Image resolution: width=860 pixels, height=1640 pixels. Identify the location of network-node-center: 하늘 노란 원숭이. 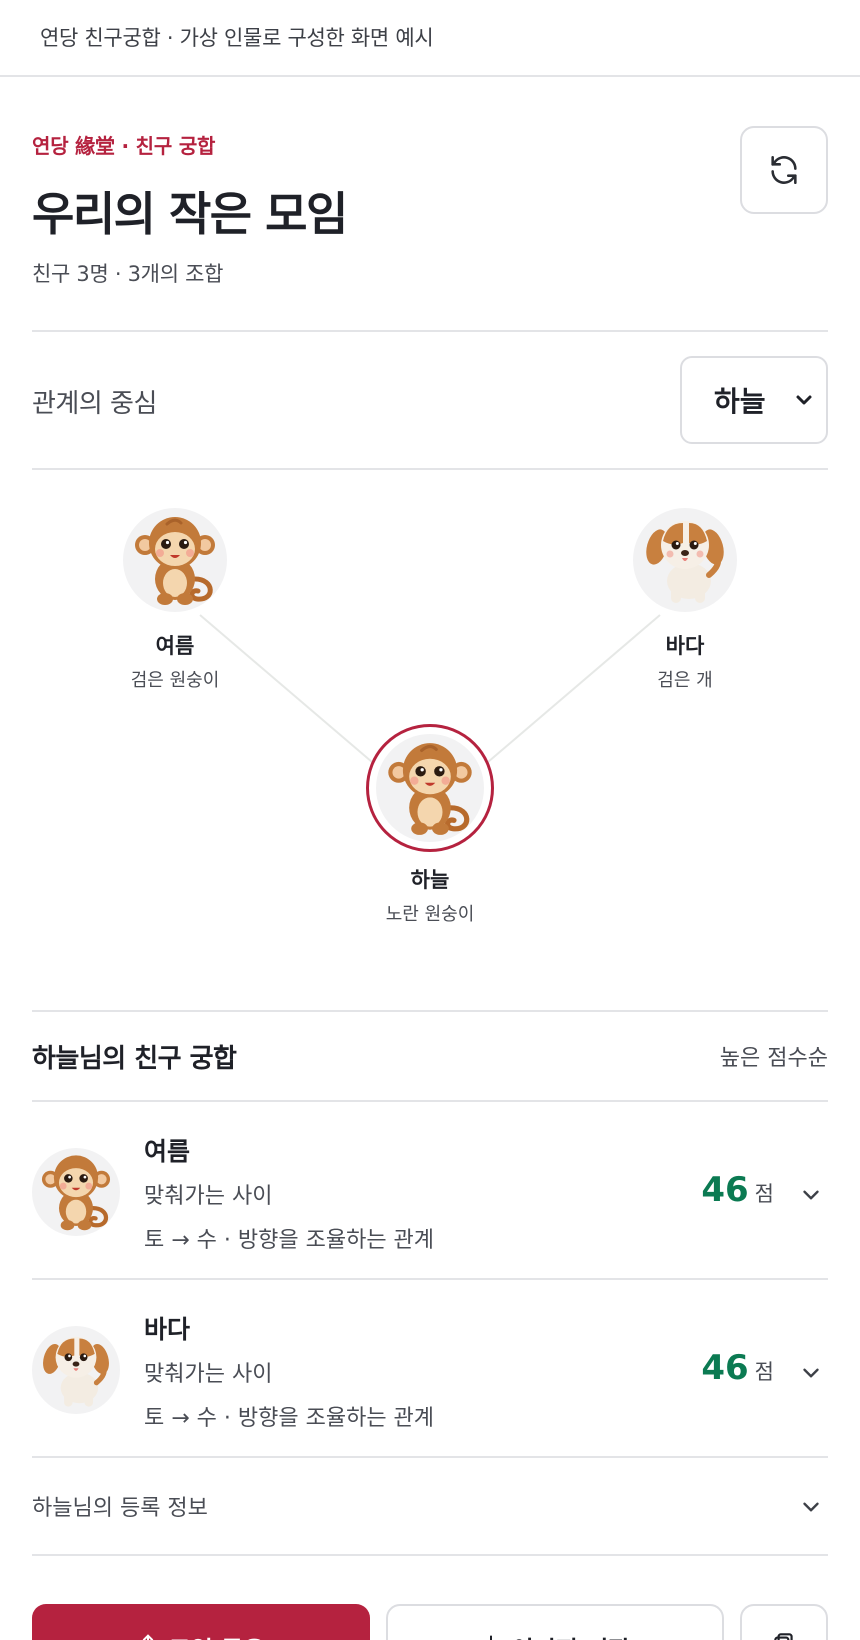
(430, 825).